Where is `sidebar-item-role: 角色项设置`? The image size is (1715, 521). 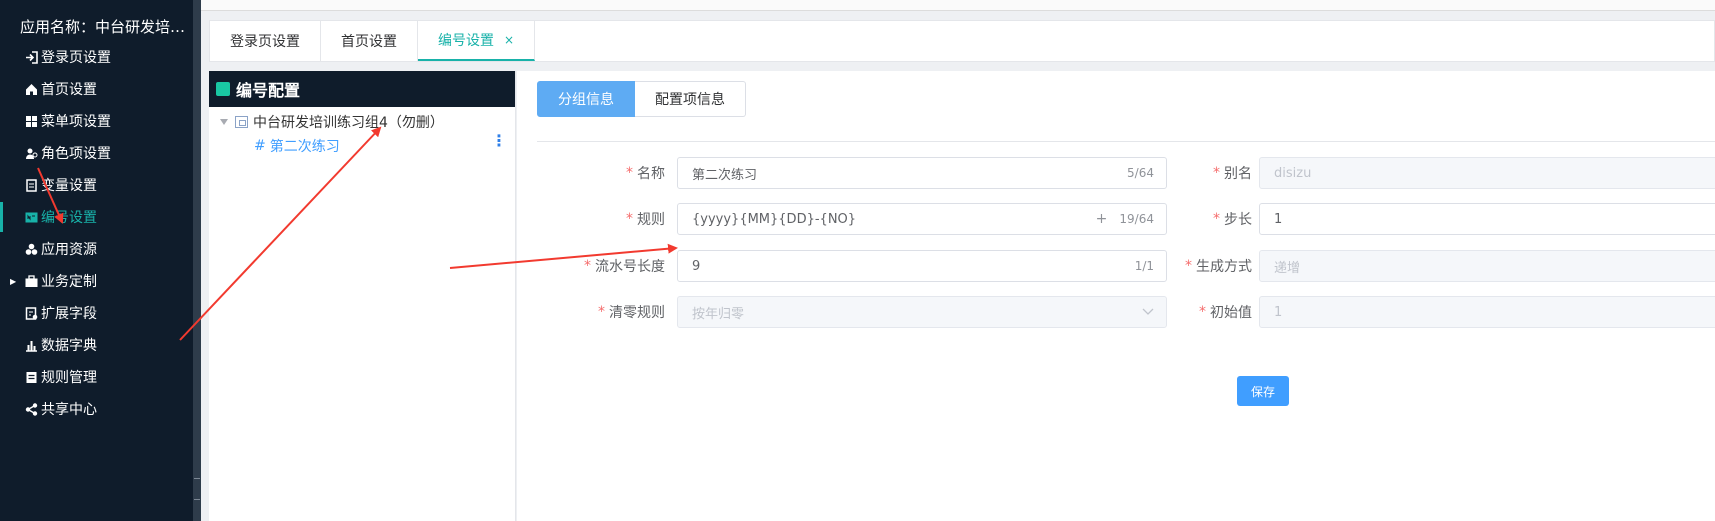
sidebar-item-role: 角色项设置 is located at coordinates (96, 153).